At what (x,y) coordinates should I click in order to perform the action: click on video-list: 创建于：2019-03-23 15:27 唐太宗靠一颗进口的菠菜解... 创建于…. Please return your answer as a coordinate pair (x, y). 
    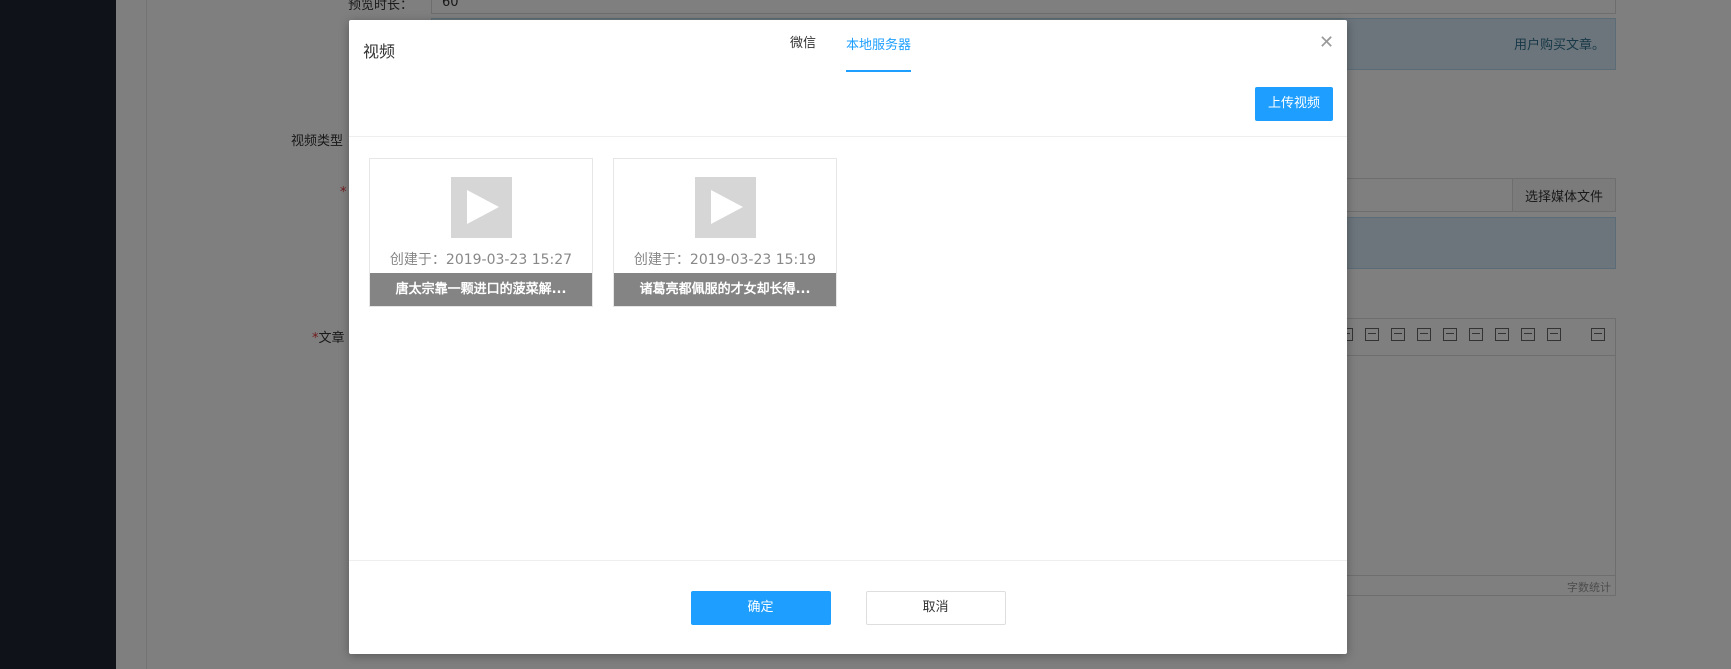
    Looking at the image, I should click on (603, 232).